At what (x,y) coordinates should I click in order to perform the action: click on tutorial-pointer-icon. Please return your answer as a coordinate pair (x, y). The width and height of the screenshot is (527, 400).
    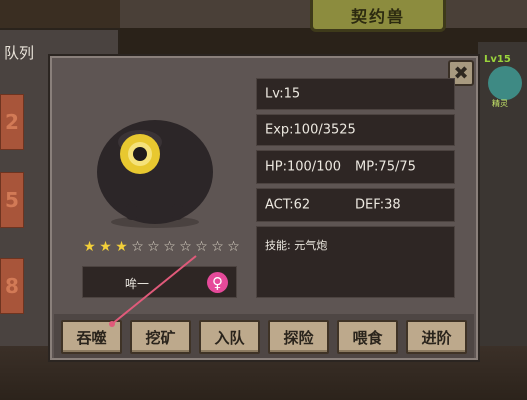
    Looking at the image, I should click on (153, 291).